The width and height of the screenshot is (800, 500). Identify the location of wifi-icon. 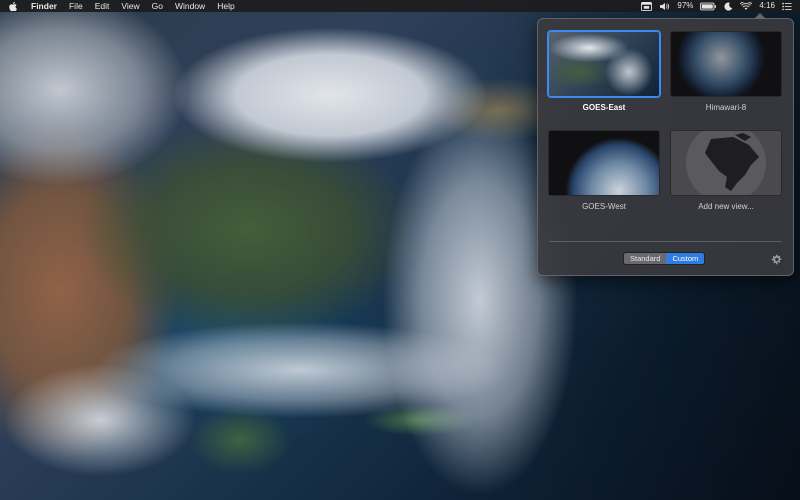
(746, 6).